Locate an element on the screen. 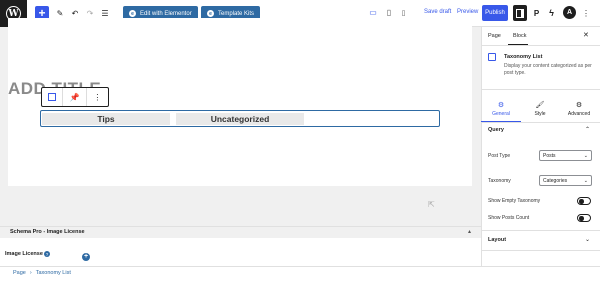 The width and height of the screenshot is (600, 281). post-type-select: Posts ⌄ is located at coordinates (565, 155).